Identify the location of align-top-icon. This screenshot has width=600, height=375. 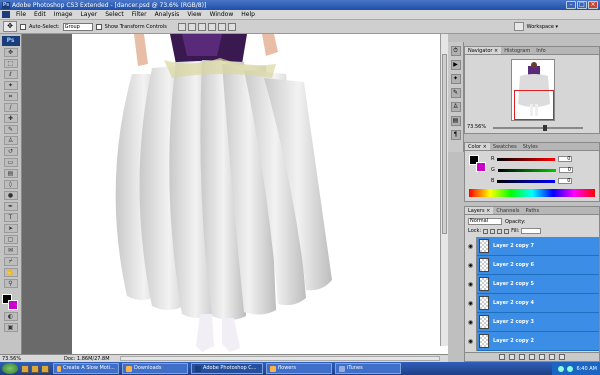
(181, 26).